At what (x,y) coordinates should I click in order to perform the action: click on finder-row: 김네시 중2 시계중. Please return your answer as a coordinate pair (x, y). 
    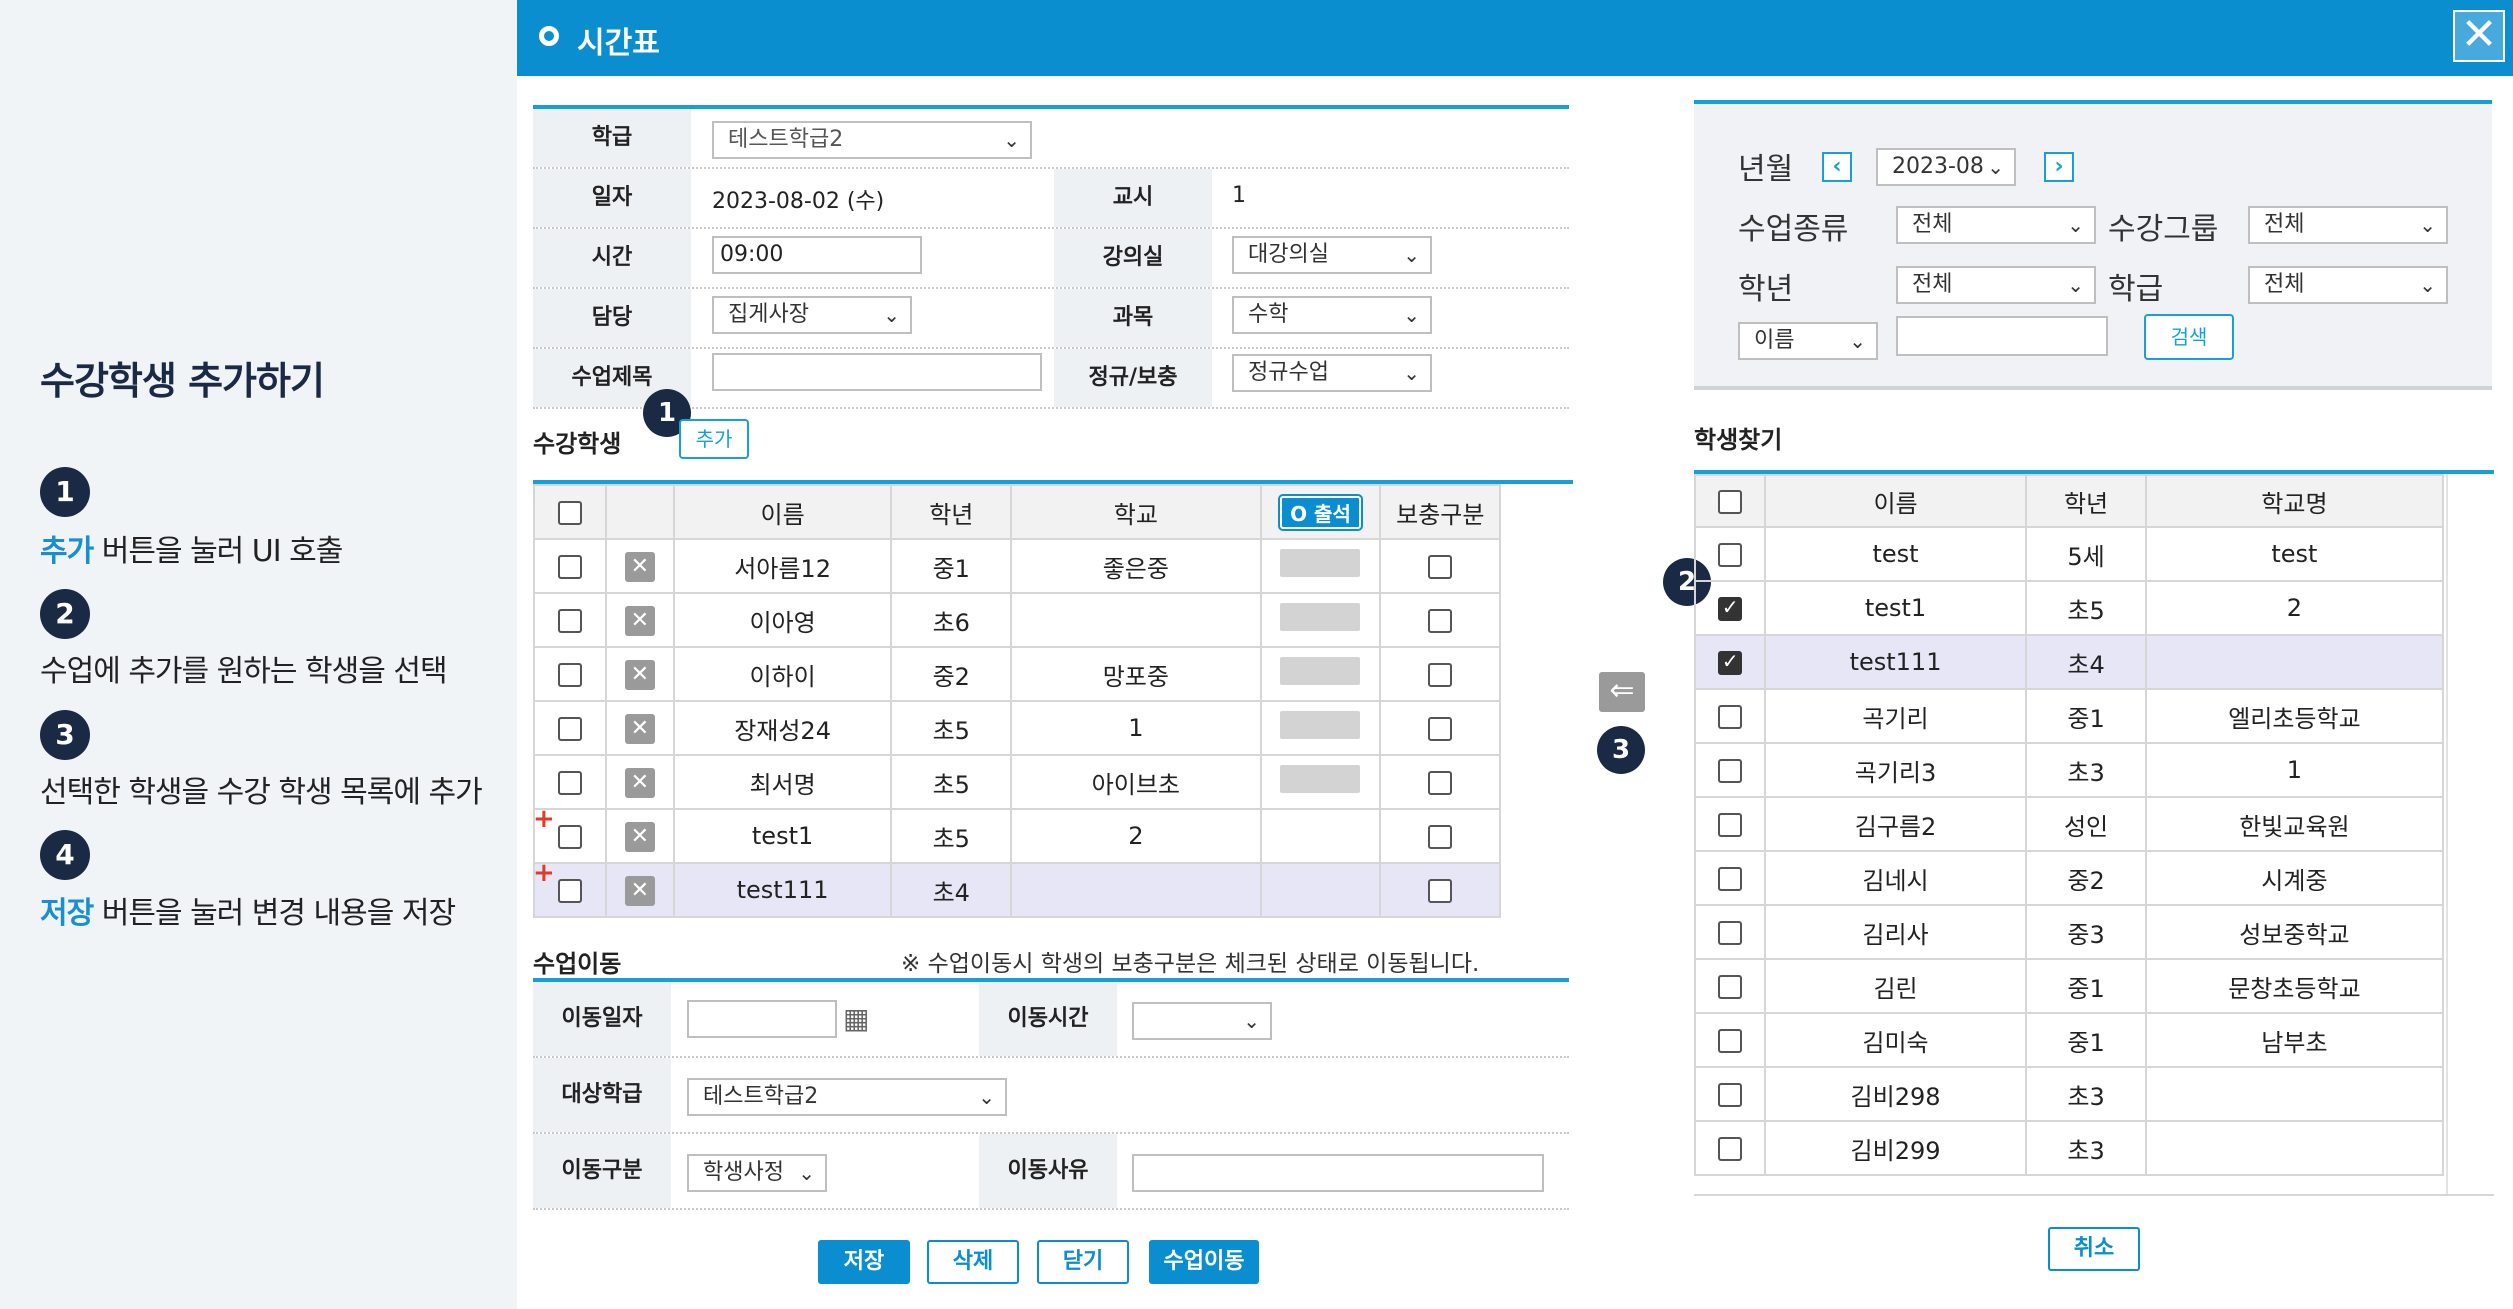
    Looking at the image, I should click on (2069, 878).